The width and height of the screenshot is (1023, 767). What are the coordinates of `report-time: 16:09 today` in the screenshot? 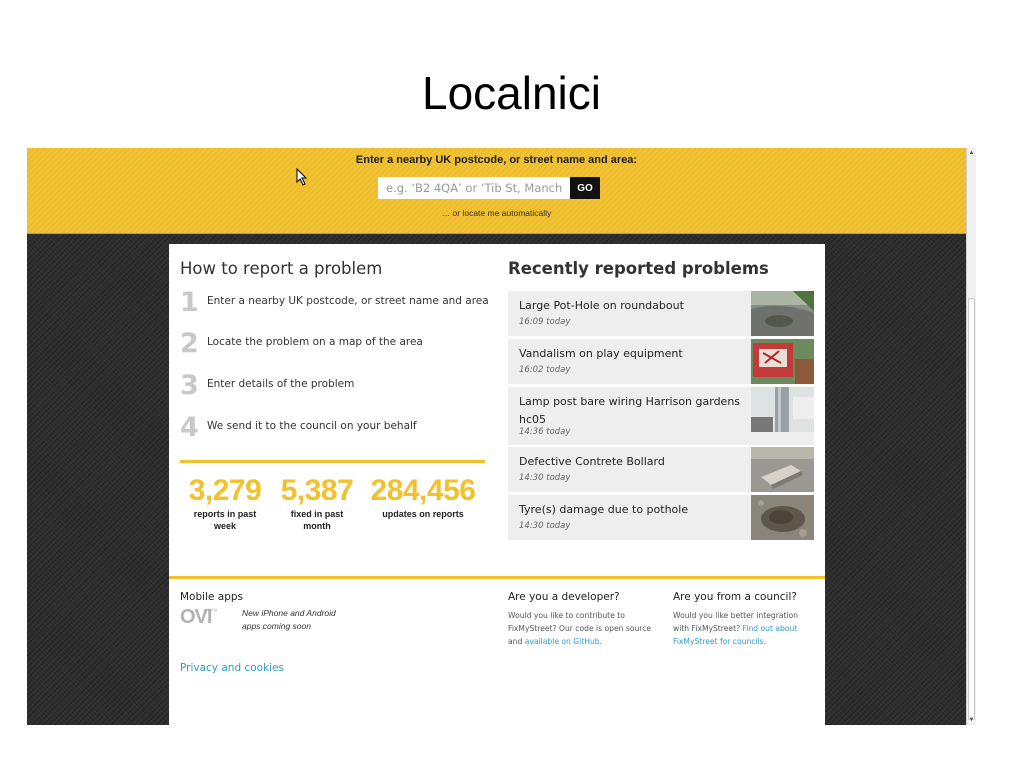 It's located at (545, 322).